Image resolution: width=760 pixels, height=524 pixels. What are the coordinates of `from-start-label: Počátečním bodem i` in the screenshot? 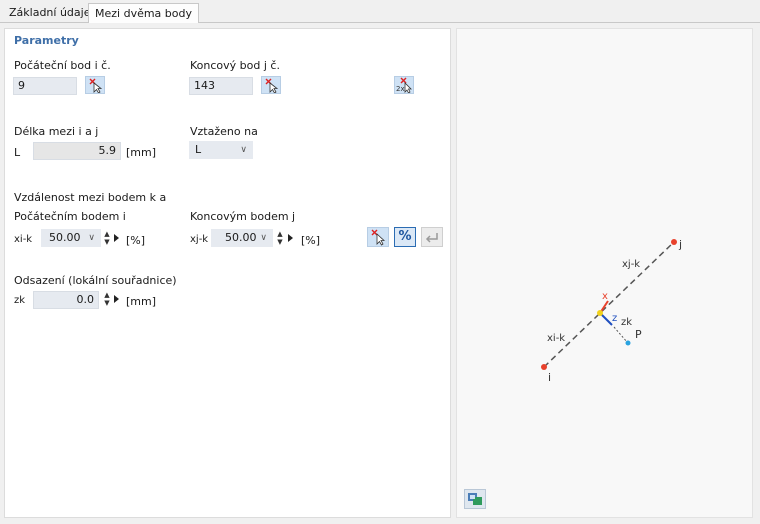 It's located at (70, 216).